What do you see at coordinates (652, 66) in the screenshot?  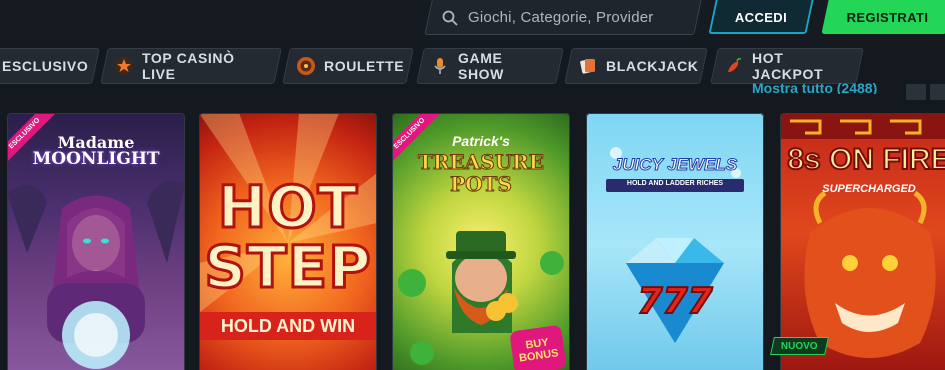 I see `nav-item-label: BLACKJACK` at bounding box center [652, 66].